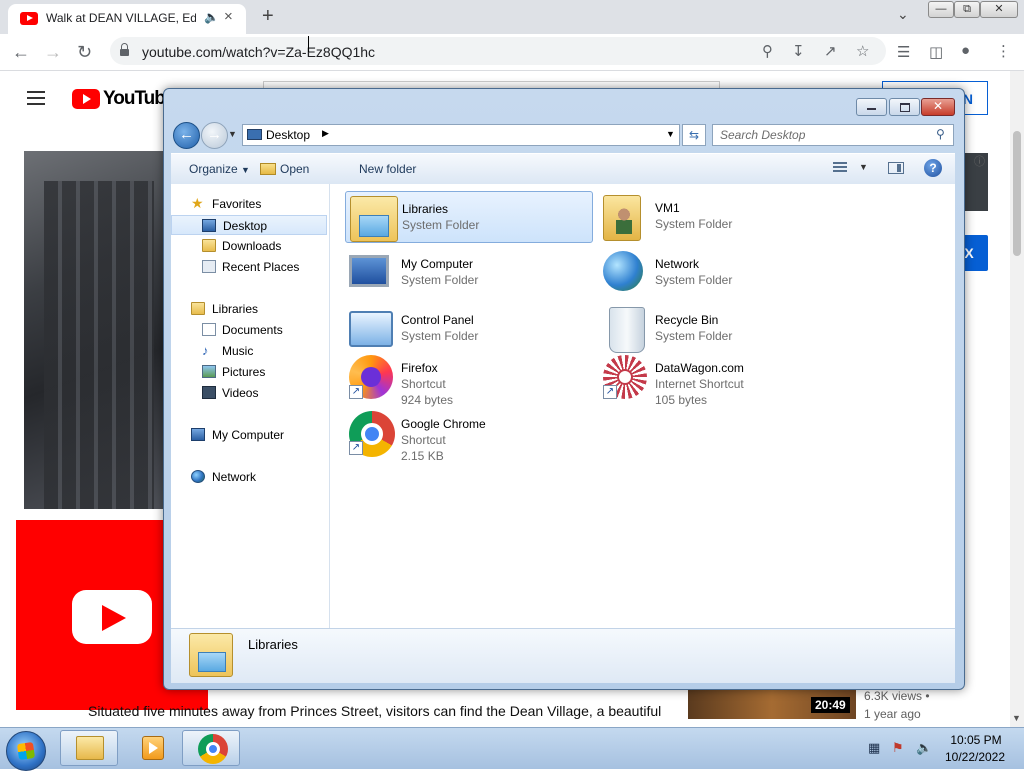 The width and height of the screenshot is (1024, 771). What do you see at coordinates (249, 435) in the screenshot?
I see `nav-my-computer: My Computer` at bounding box center [249, 435].